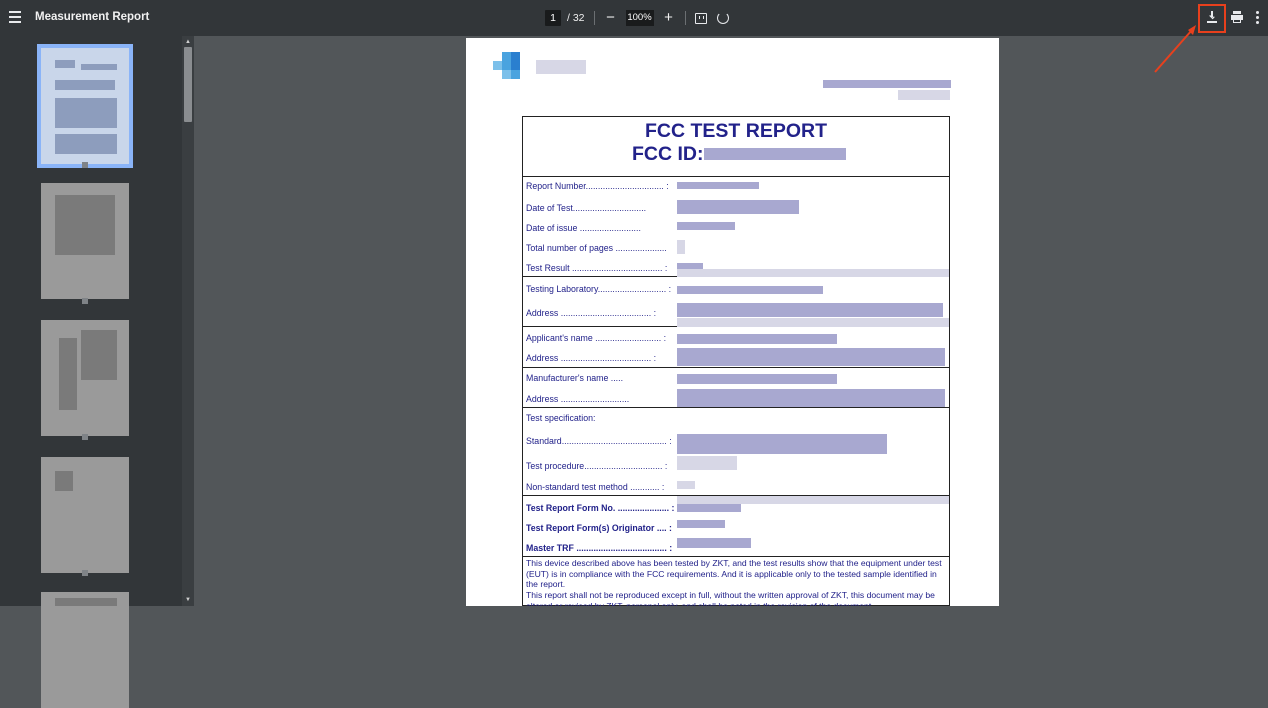  Describe the element at coordinates (669, 18) in the screenshot. I see `zoom-in-button: +` at that location.